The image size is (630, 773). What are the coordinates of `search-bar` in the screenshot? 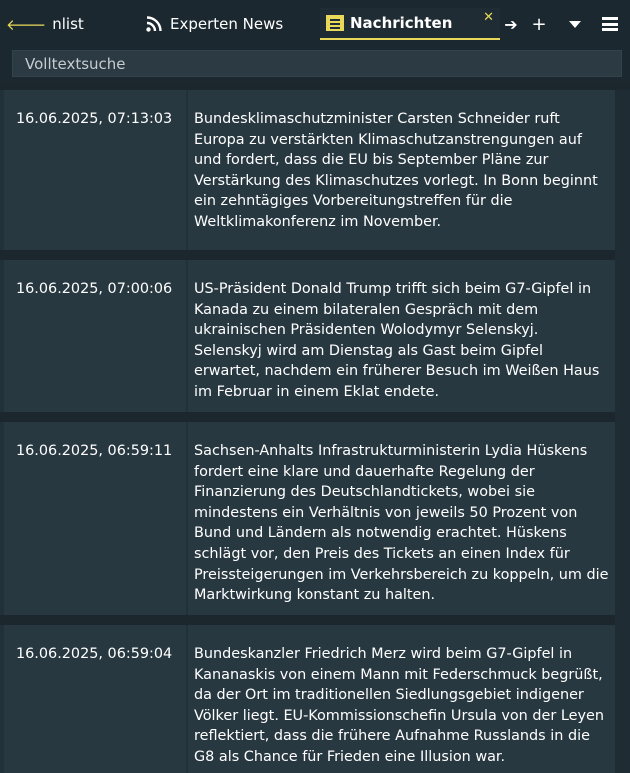 It's located at (315, 64).